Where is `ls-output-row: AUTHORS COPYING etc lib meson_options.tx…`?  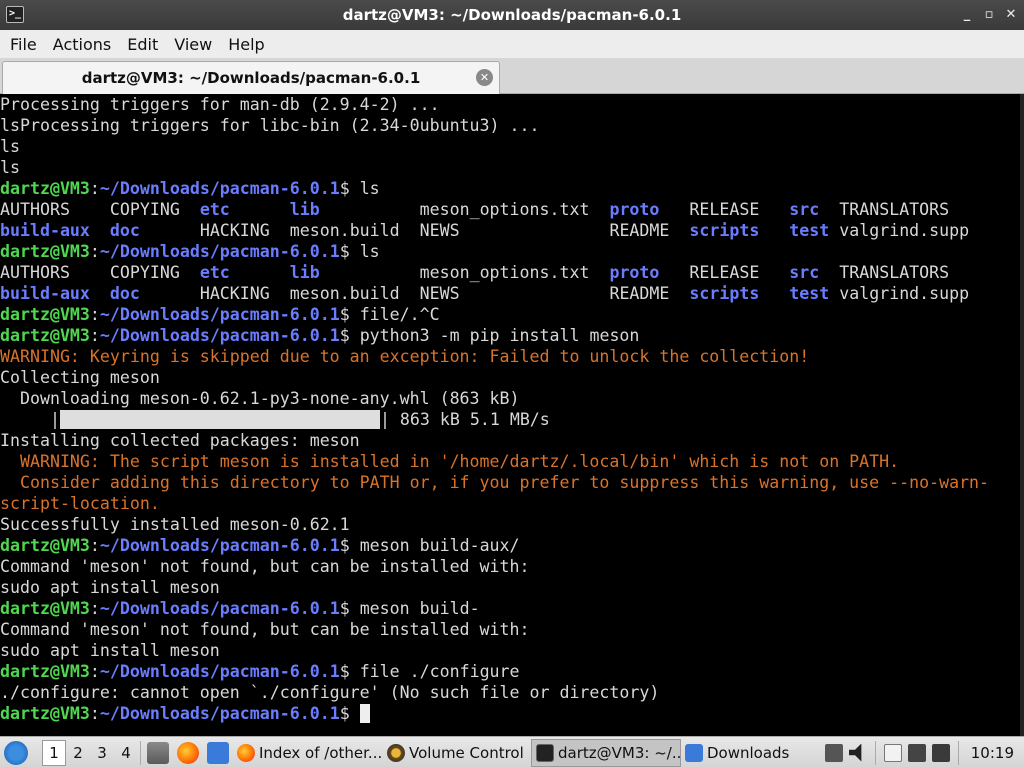
ls-output-row: AUTHORS COPYING etc lib meson_options.tx… is located at coordinates (512, 209).